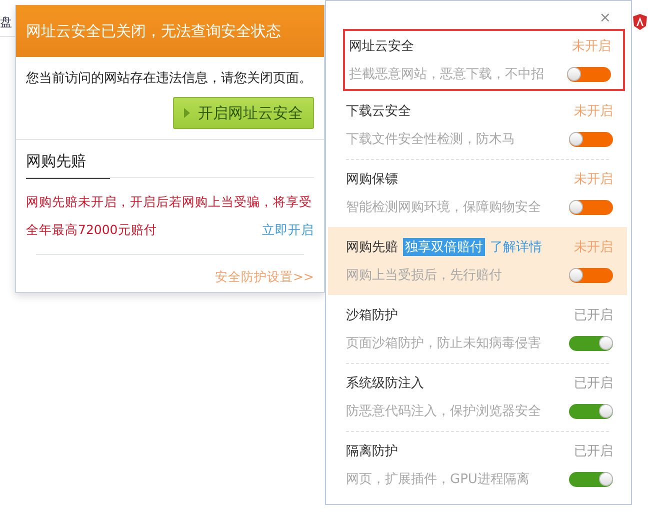 The width and height of the screenshot is (649, 519). I want to click on feature-name: 网购先赔, so click(372, 247).